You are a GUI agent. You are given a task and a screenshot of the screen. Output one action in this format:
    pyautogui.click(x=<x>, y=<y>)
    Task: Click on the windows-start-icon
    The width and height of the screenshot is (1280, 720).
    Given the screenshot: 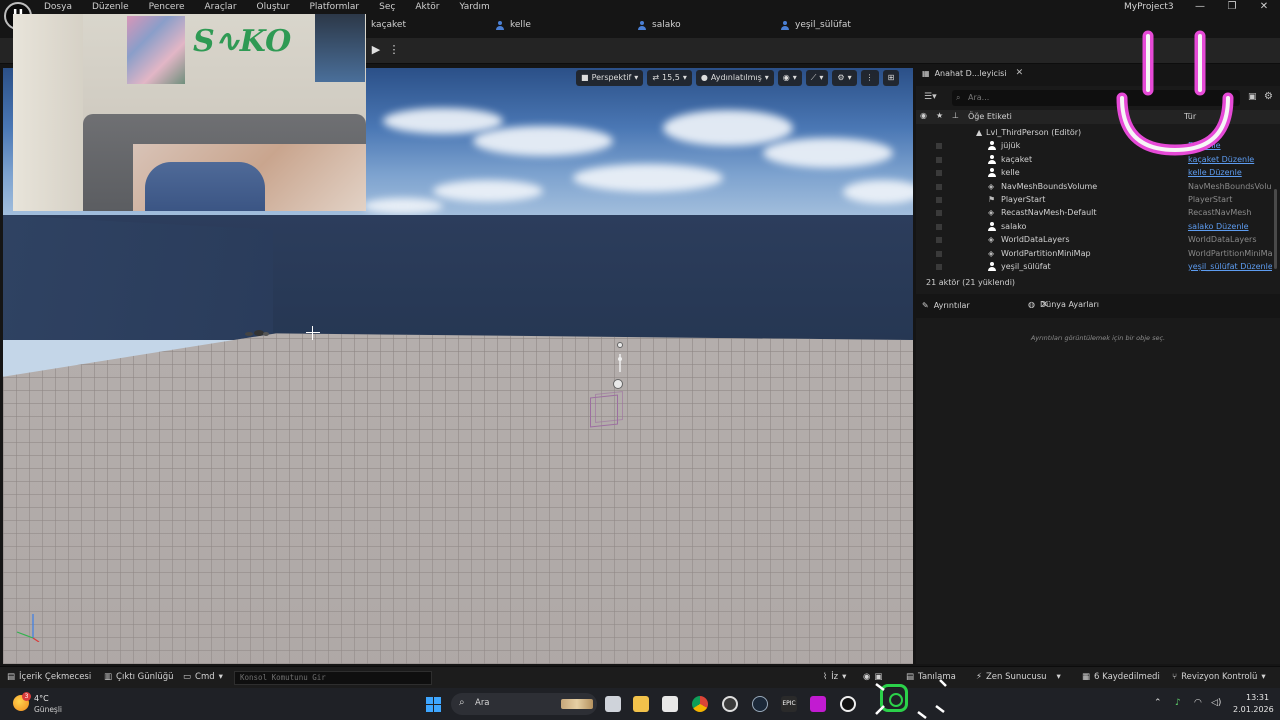 What is the action you would take?
    pyautogui.click(x=433, y=704)
    